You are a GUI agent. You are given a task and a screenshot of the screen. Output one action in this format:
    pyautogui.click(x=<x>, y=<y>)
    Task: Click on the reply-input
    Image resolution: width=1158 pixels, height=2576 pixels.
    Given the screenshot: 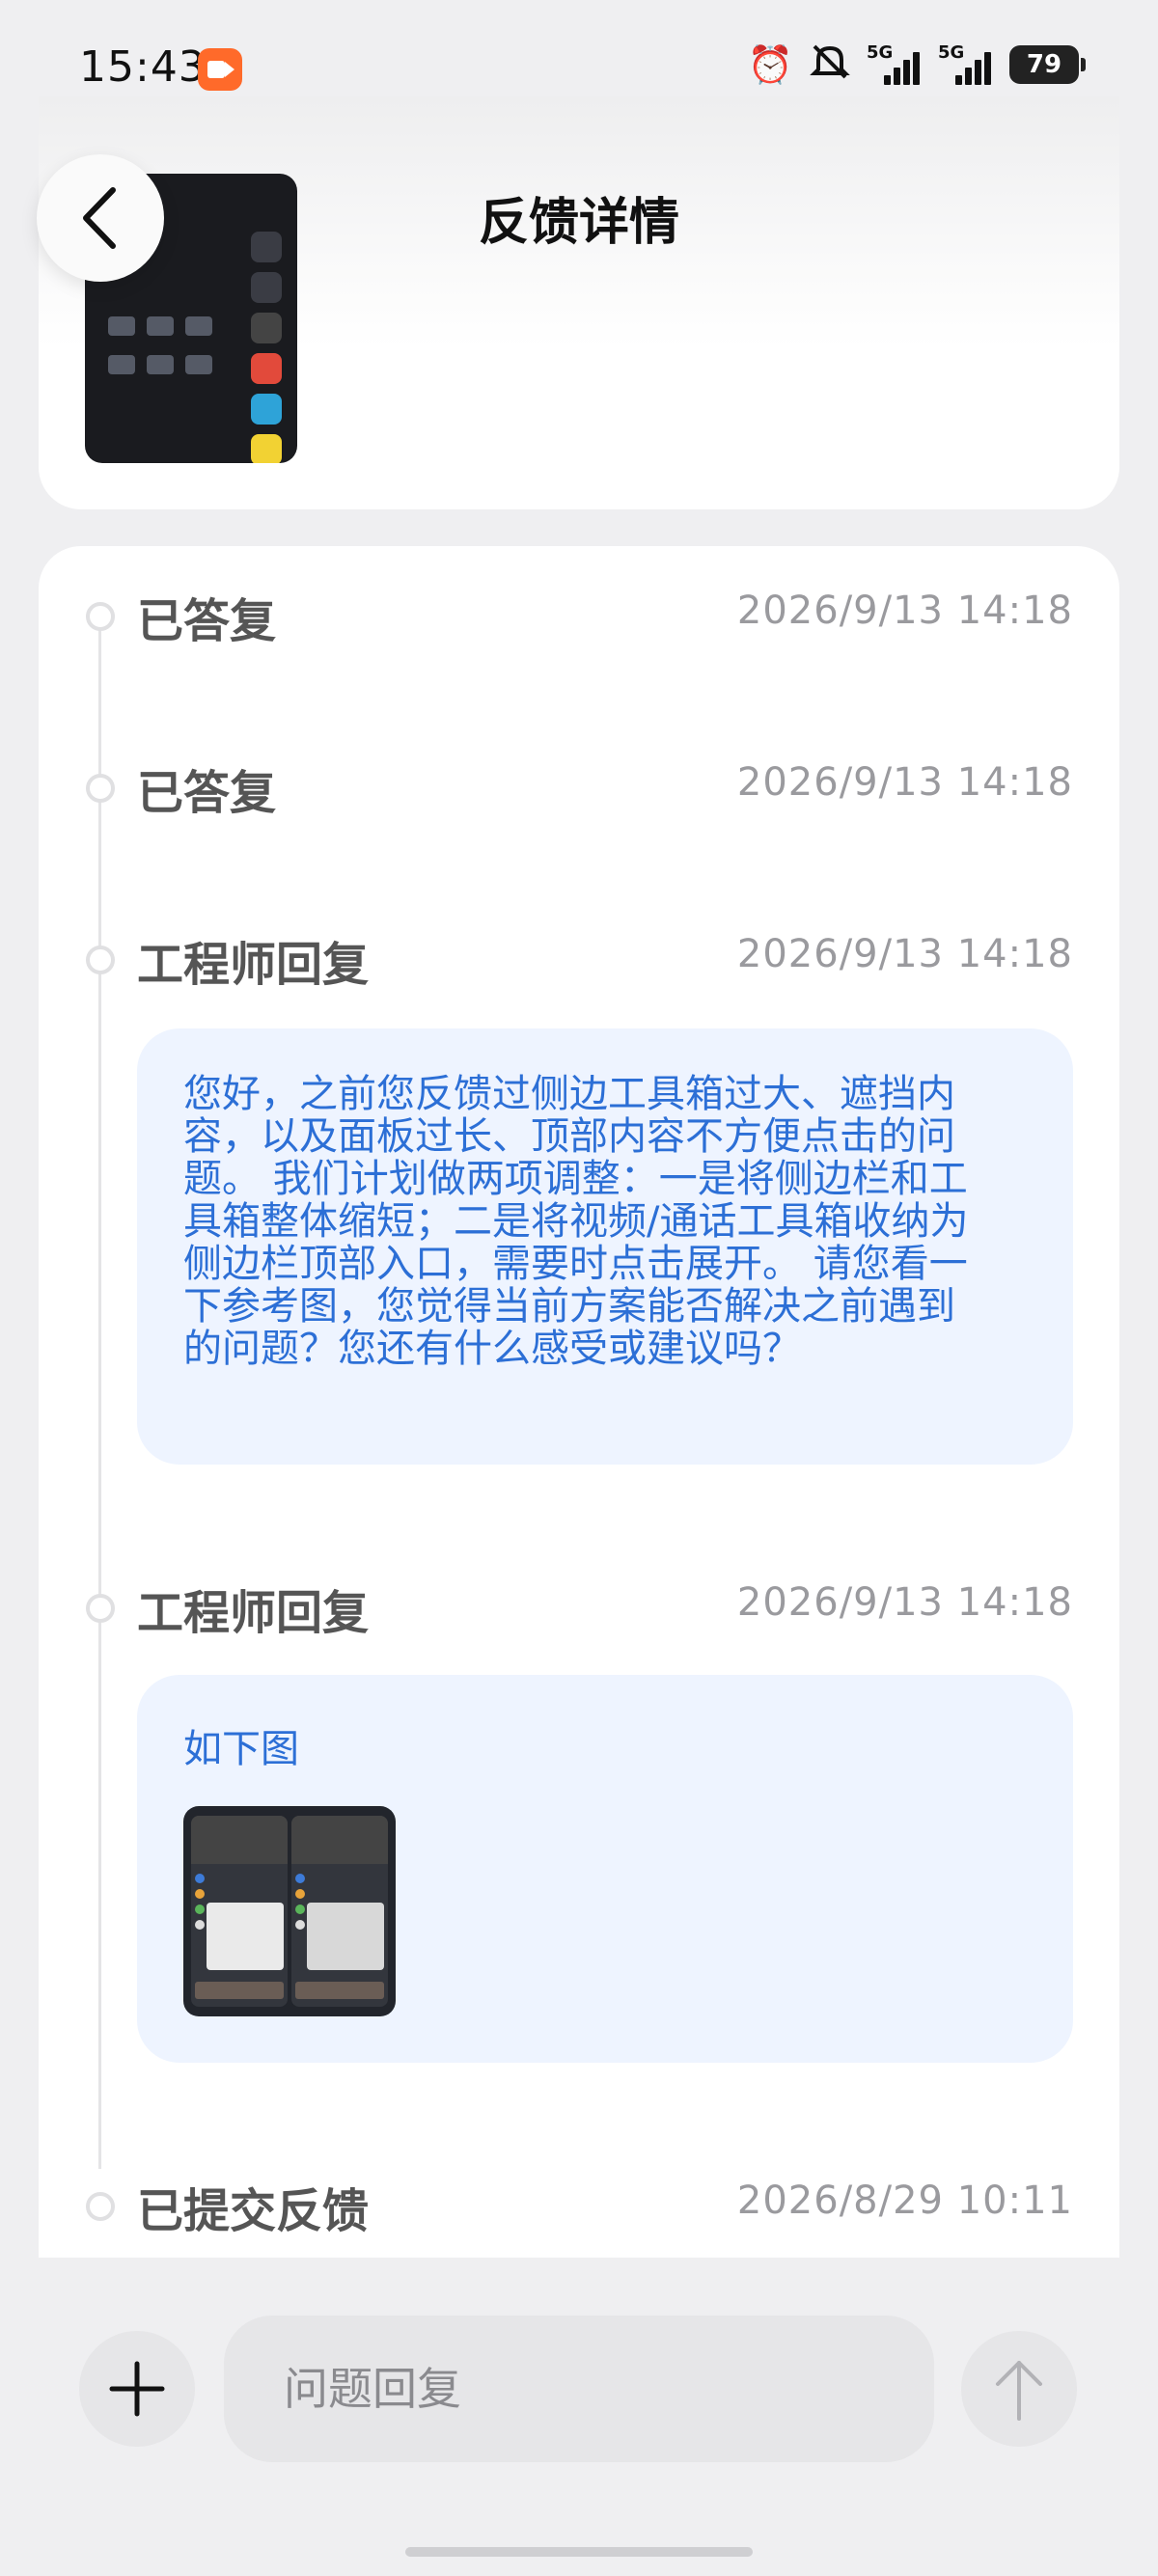 What is the action you would take?
    pyautogui.click(x=579, y=2389)
    